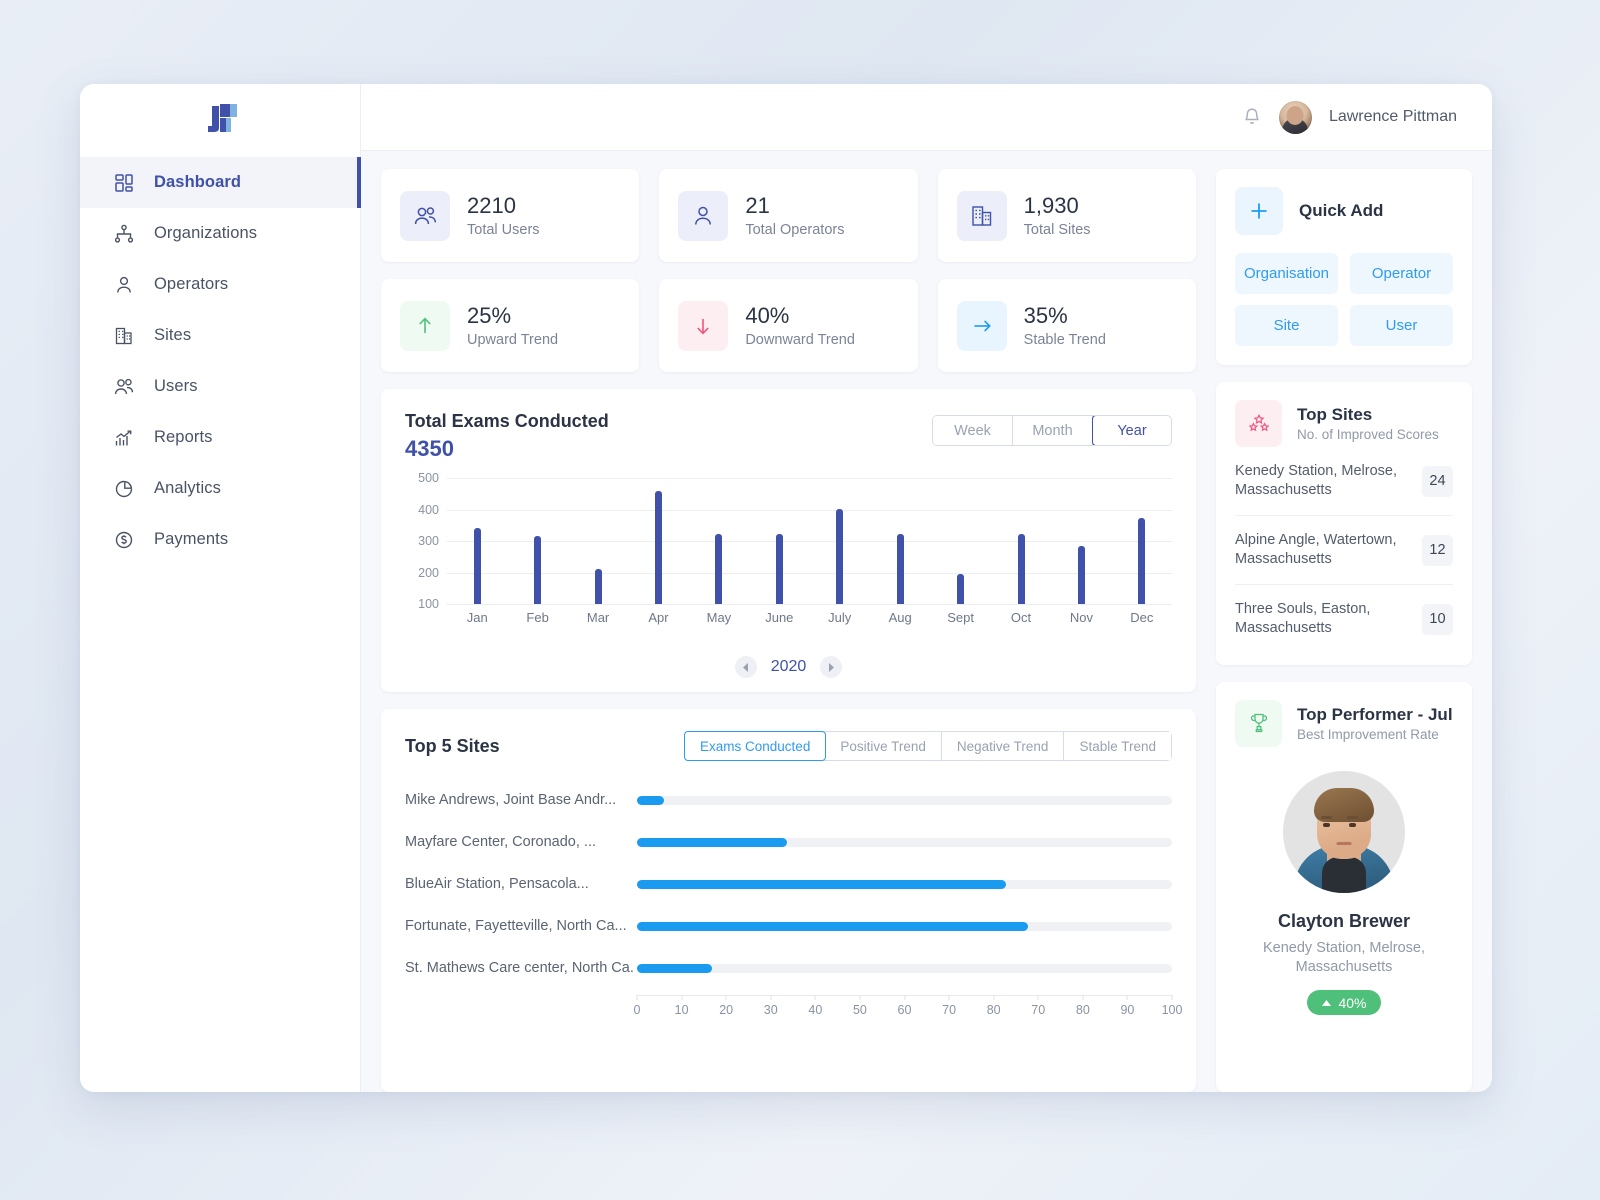 Image resolution: width=1600 pixels, height=1200 pixels. I want to click on range-year-button: Year, so click(1131, 430).